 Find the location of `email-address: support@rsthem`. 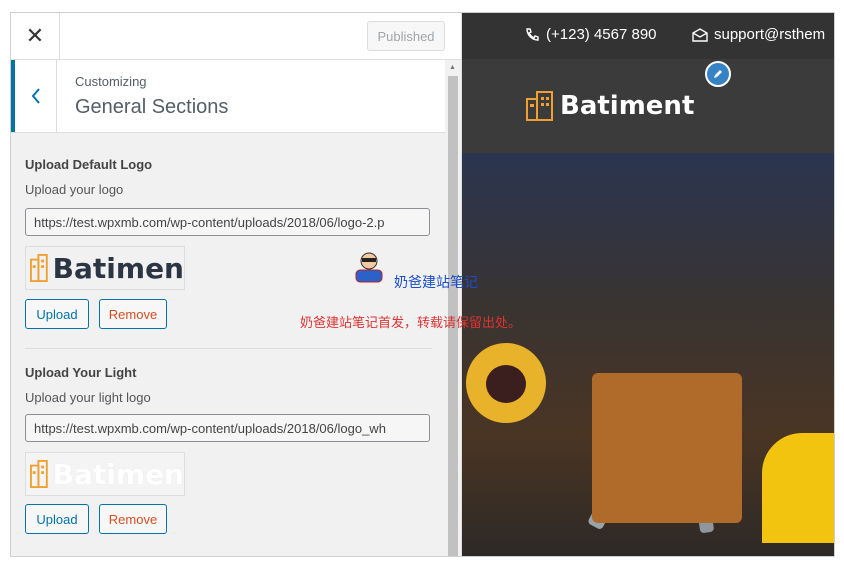

email-address: support@rsthem is located at coordinates (770, 34).